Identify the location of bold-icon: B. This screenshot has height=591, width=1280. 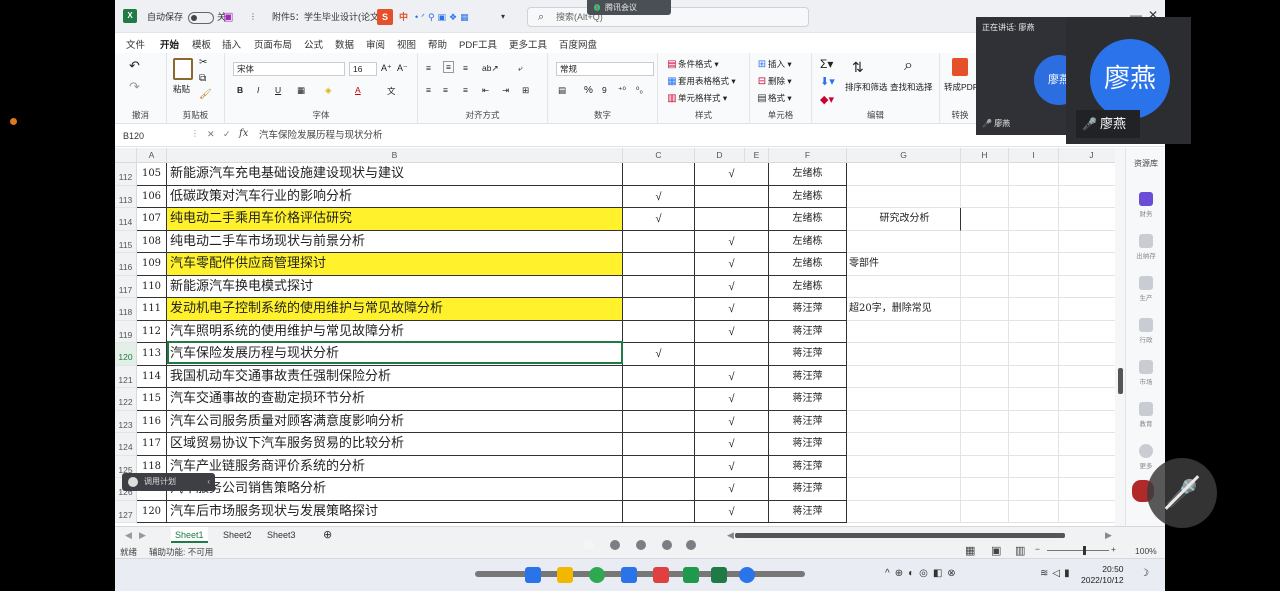
(240, 90).